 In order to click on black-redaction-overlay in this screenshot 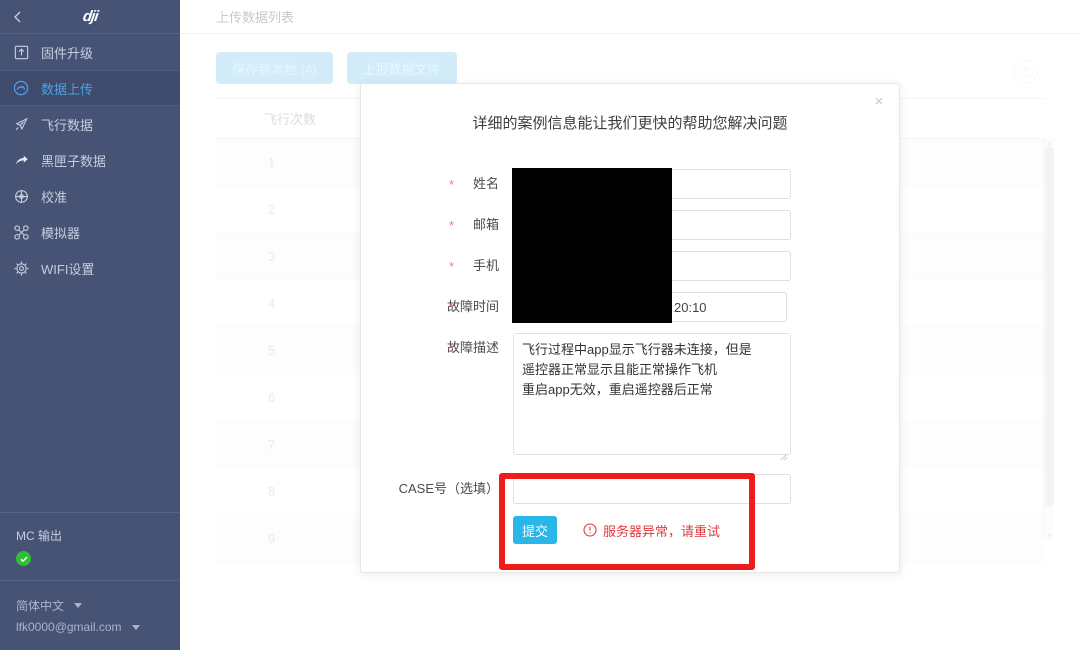, I will do `click(592, 245)`.